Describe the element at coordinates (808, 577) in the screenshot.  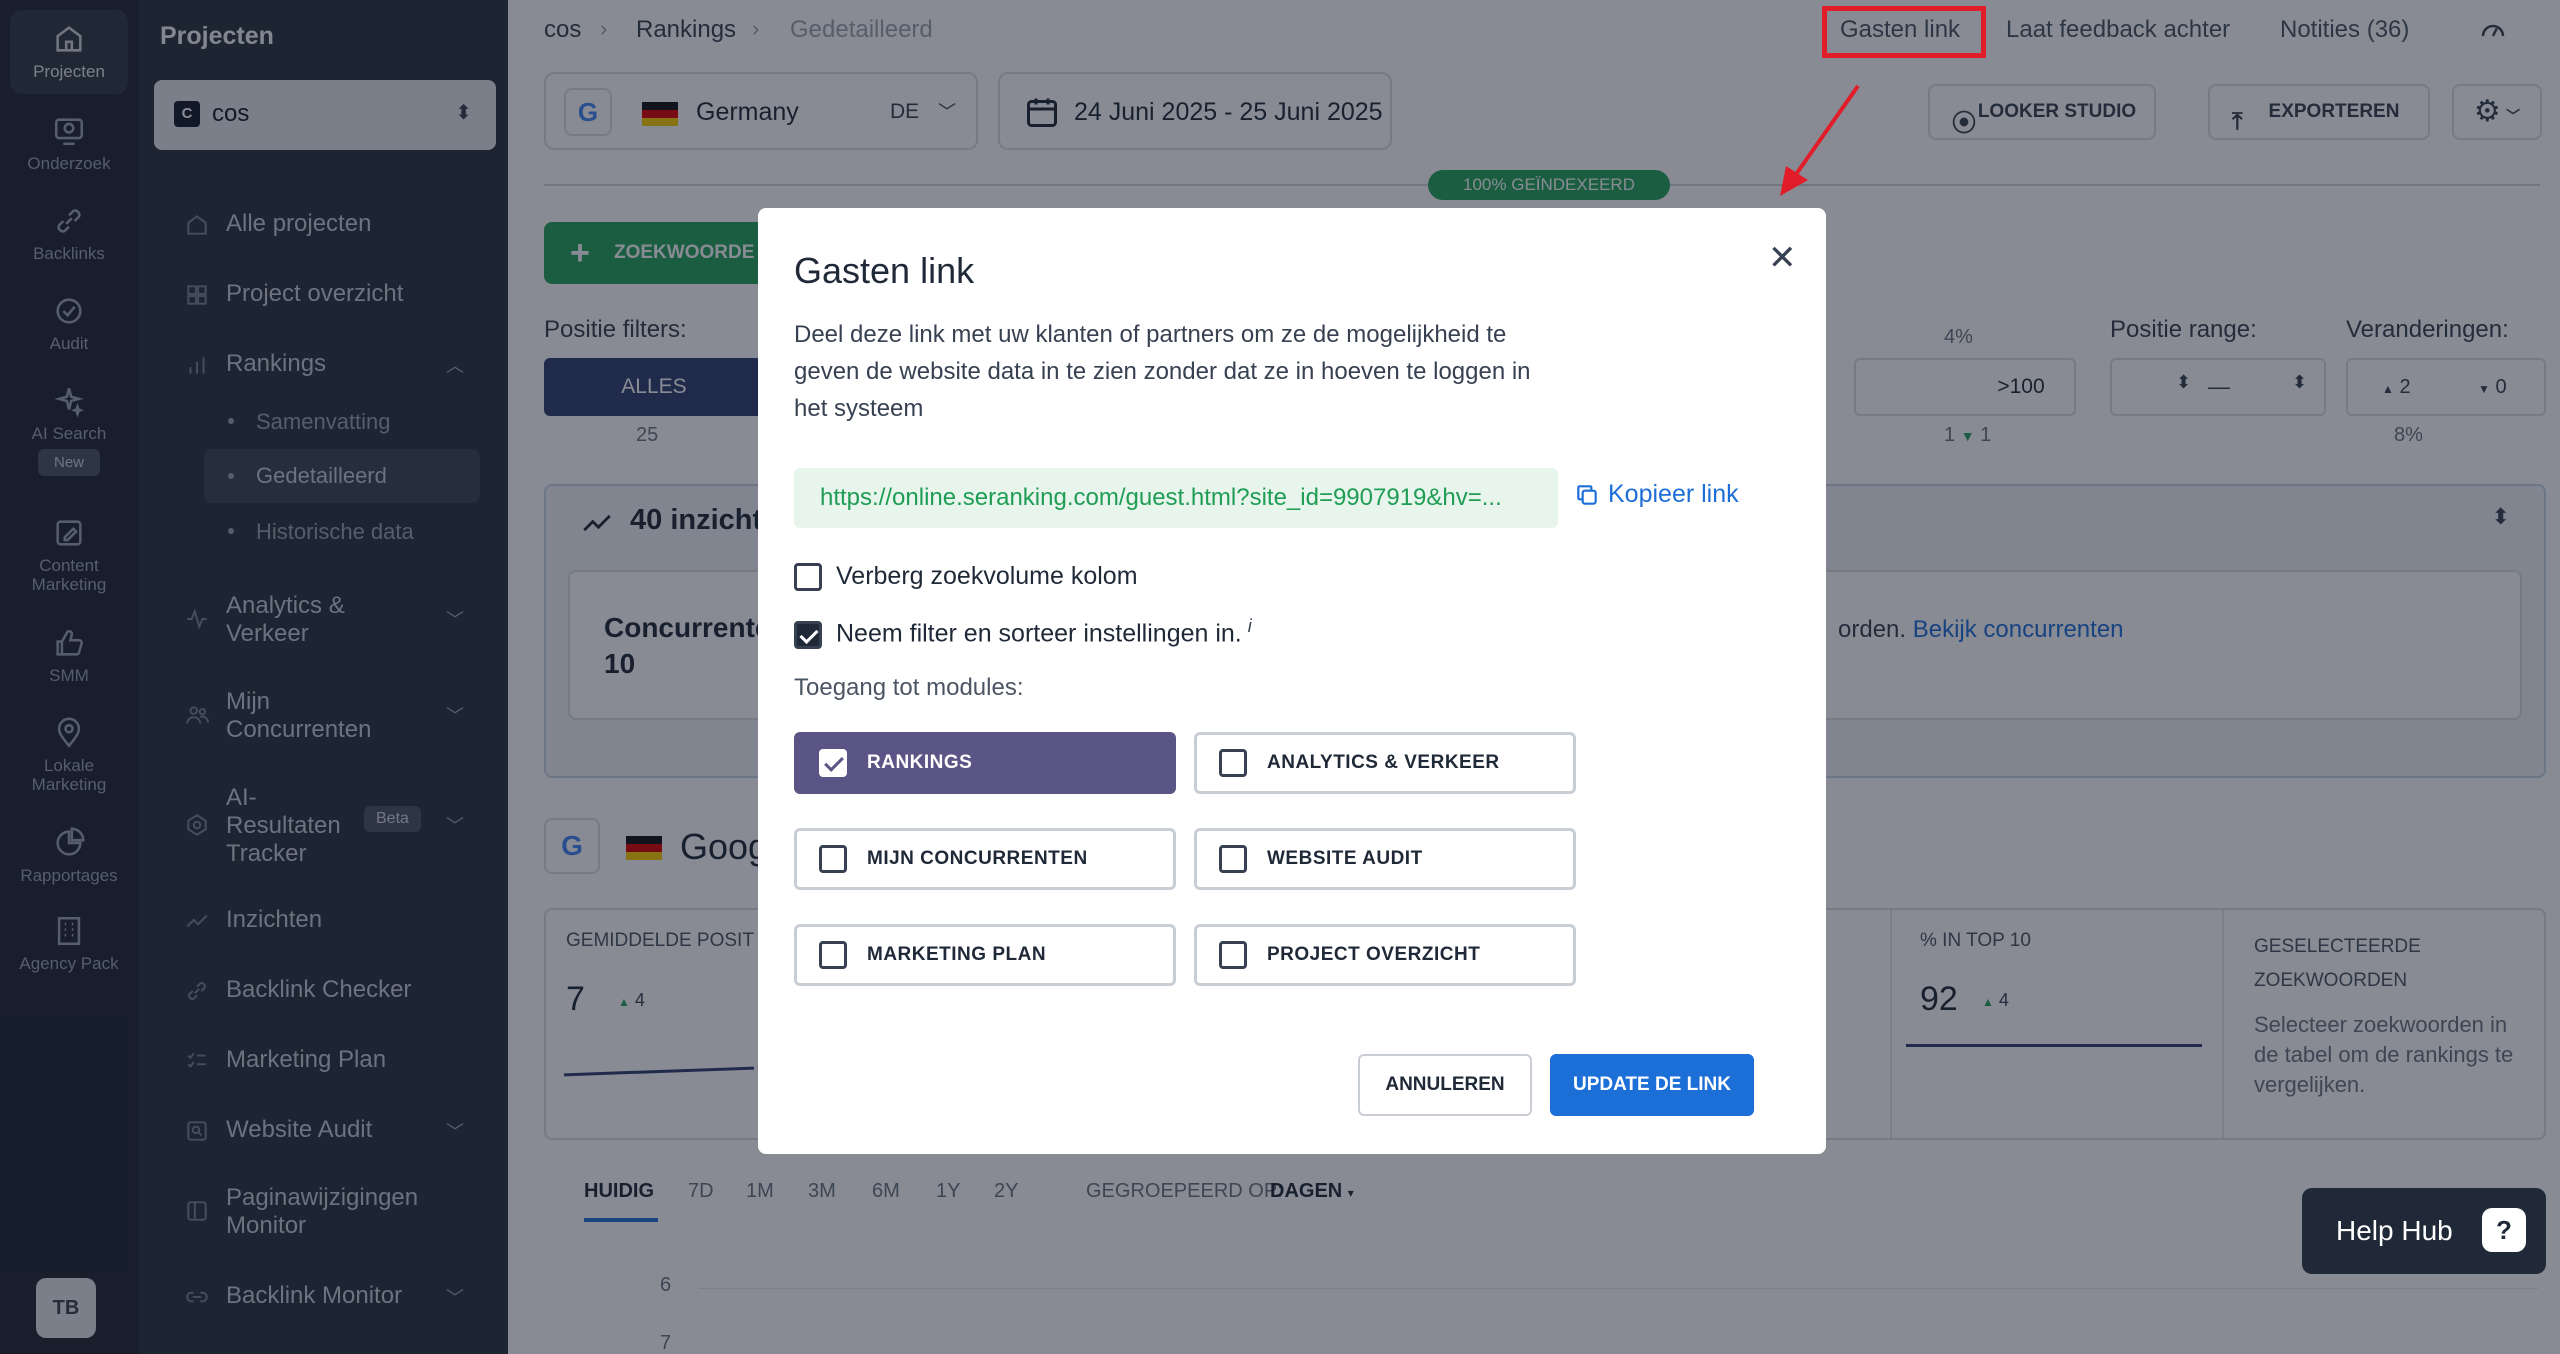
I see `hide-volume-checkbox` at that location.